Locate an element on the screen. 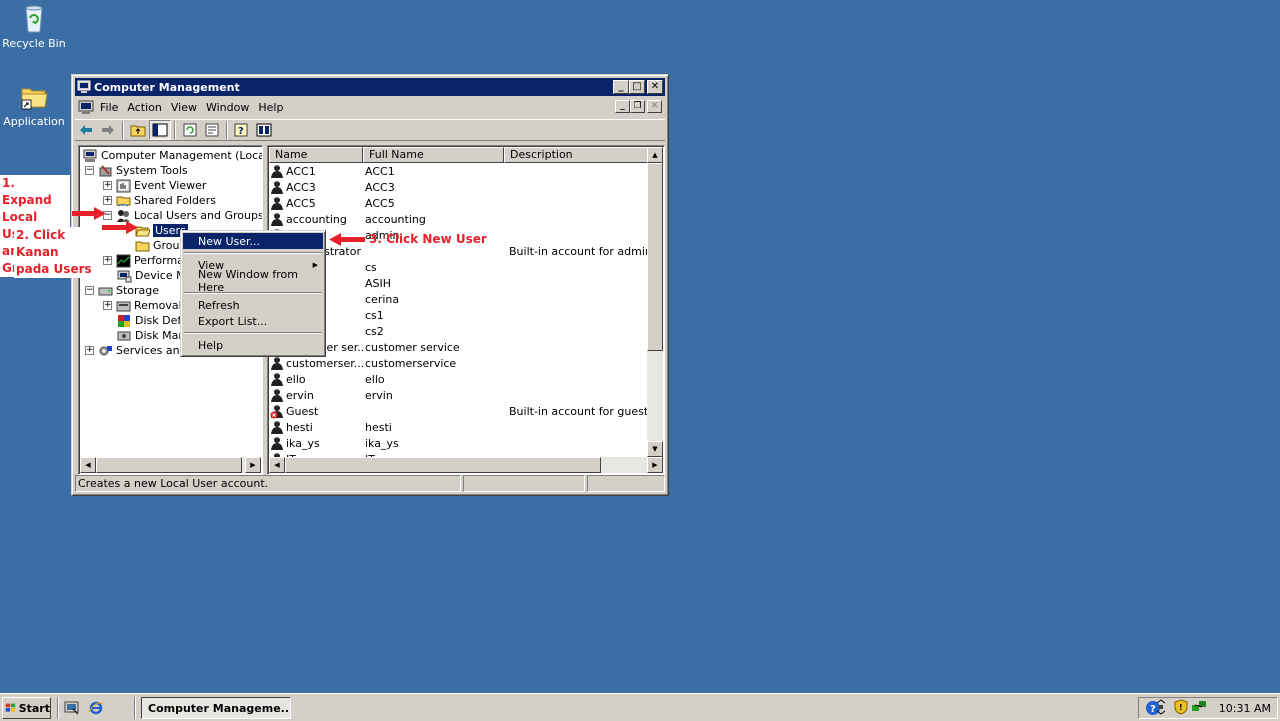 The width and height of the screenshot is (1280, 721). cell-name: ACC3 is located at coordinates (317, 187).